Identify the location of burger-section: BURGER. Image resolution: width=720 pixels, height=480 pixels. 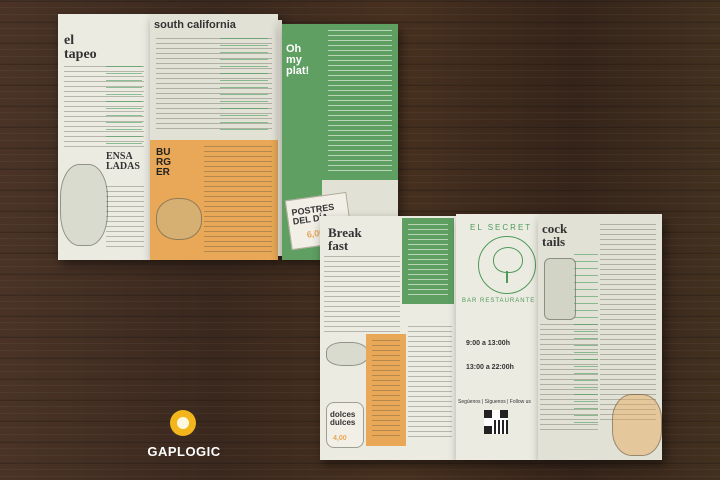
(214, 200).